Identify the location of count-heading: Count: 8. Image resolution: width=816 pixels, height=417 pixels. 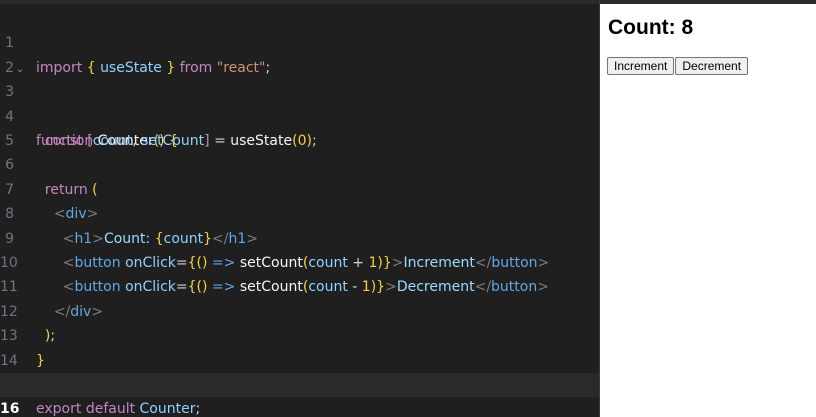
(651, 27).